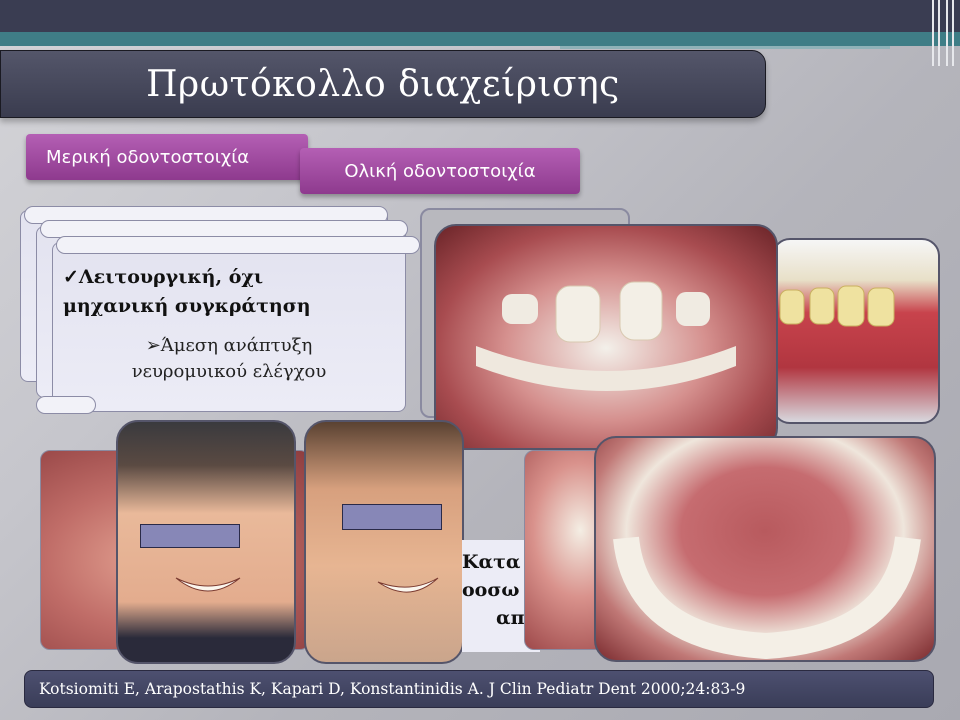 This screenshot has width=960, height=720. I want to click on accent-band, so click(480, 39).